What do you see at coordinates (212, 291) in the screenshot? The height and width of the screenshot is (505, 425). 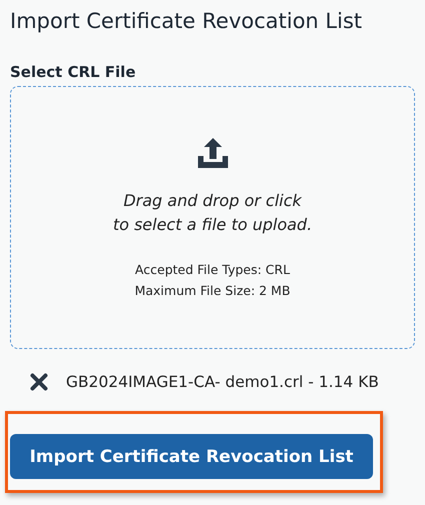 I see `file-requirement: Maximum File Size: 2 MB` at bounding box center [212, 291].